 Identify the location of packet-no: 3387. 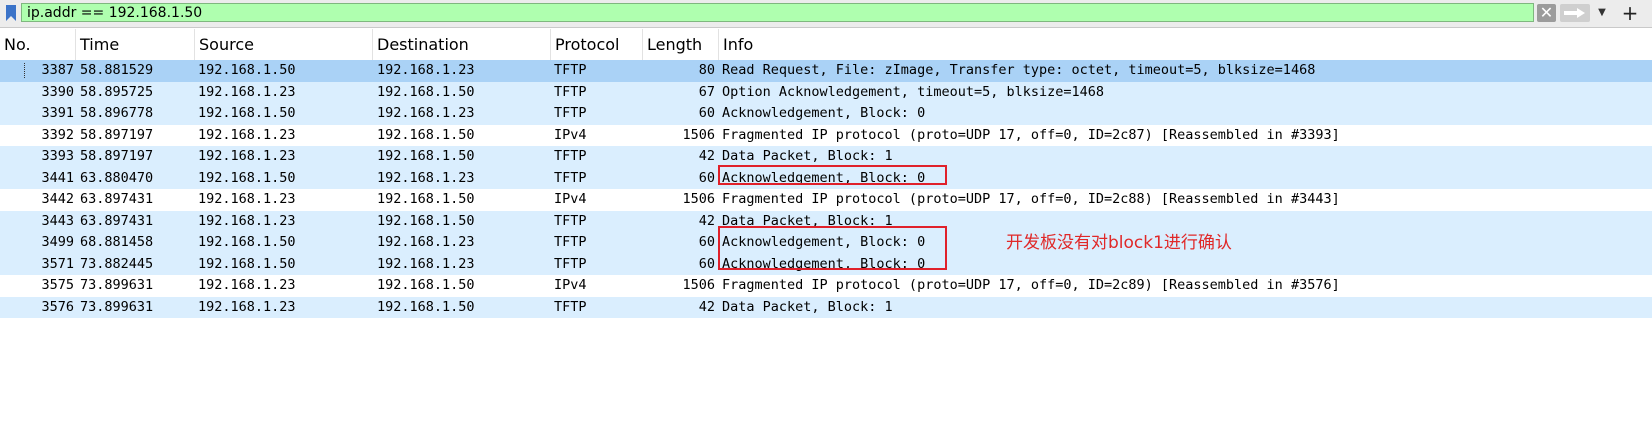
(57, 70).